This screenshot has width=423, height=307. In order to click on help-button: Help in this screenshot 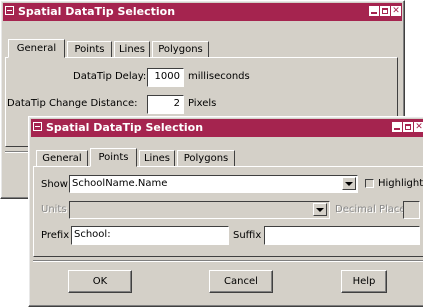, I will do `click(364, 281)`.